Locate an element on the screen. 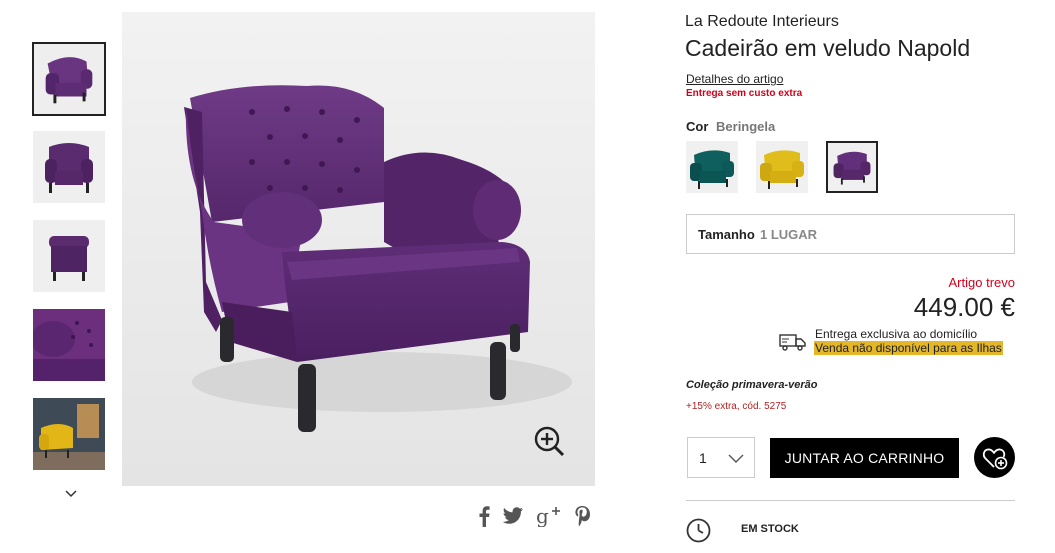  thumbnail-detail is located at coordinates (69, 345).